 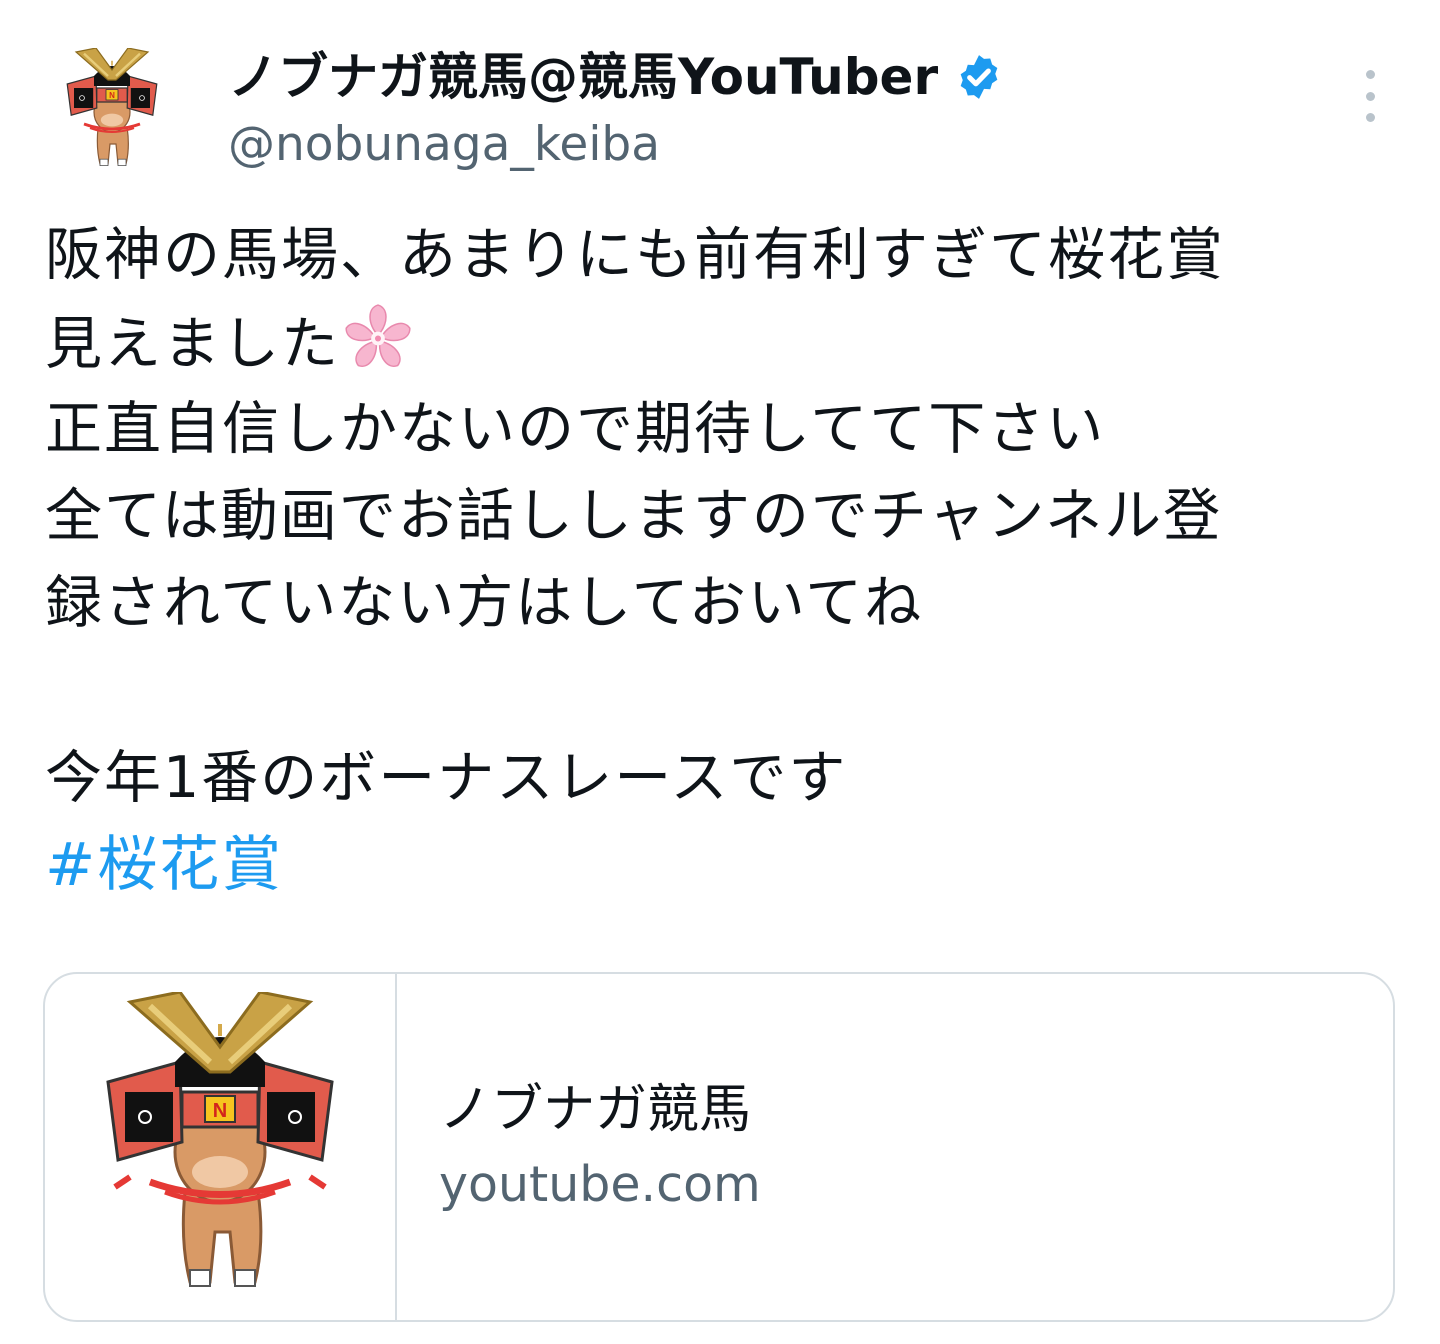 What do you see at coordinates (1370, 96) in the screenshot?
I see `more-vertical-icon` at bounding box center [1370, 96].